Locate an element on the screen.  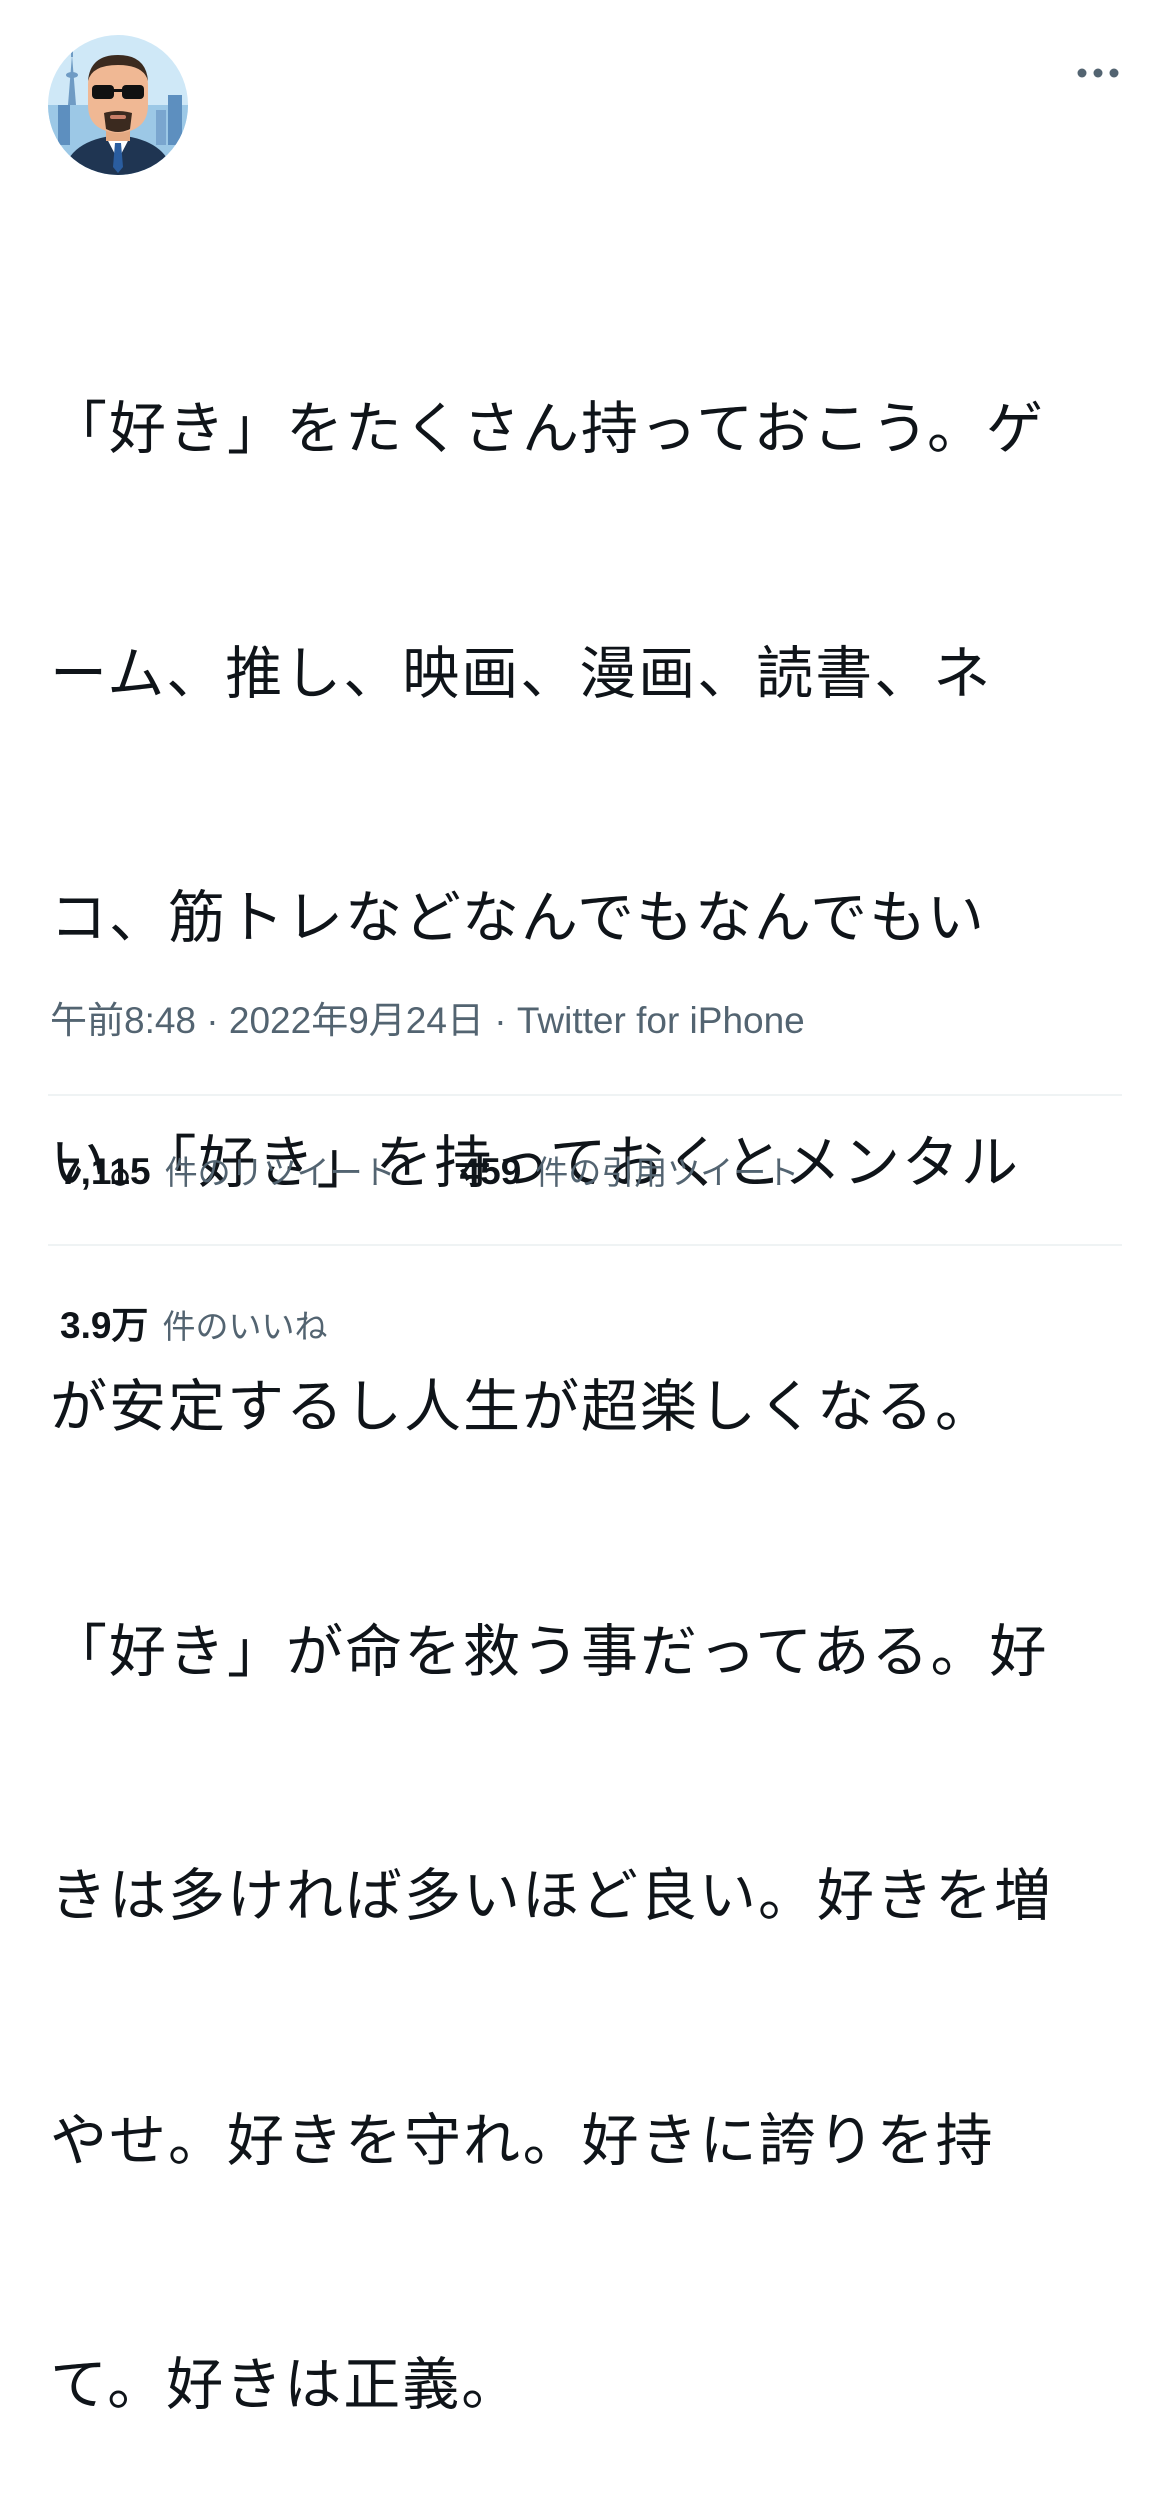
tweet-date: 2022年9月24日 is located at coordinates (356, 1020).